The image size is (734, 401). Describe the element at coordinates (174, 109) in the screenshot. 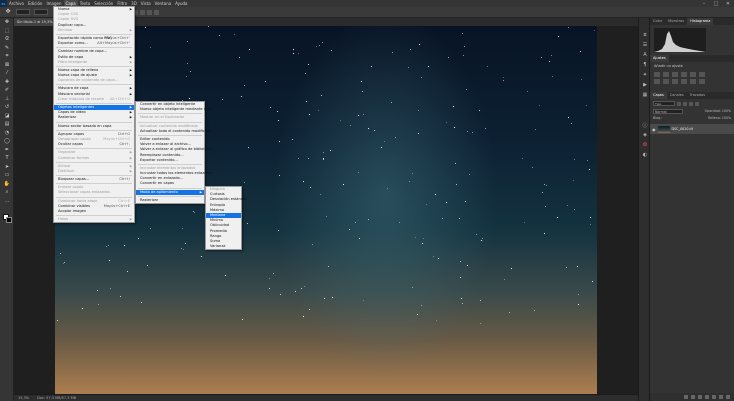

I see `menu-item: Nuevo objeto inteligente mediante copia` at that location.